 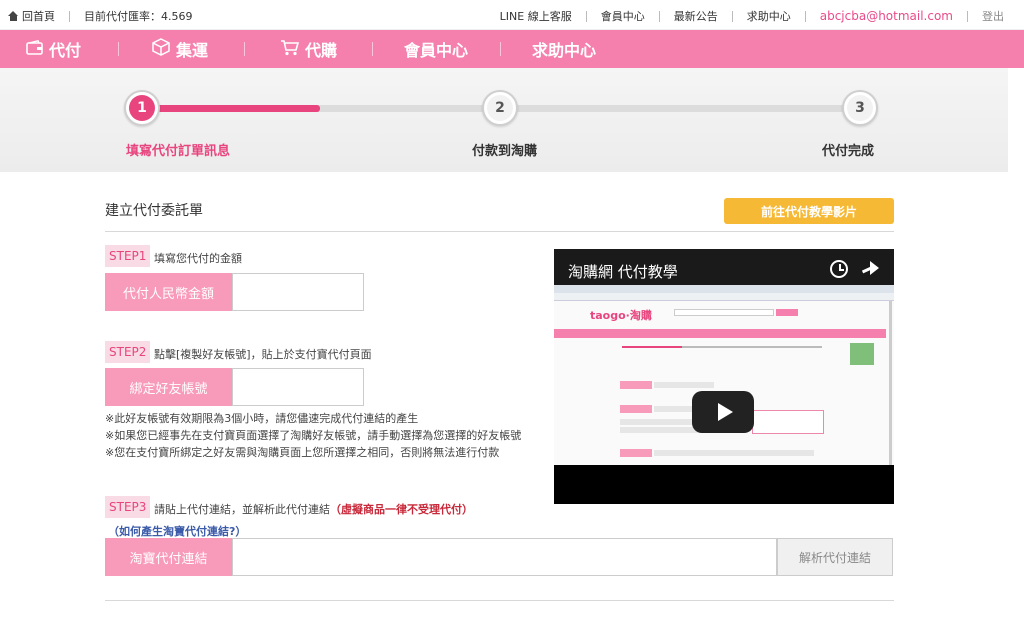 I want to click on step1-description: 填寫您代付的金額, so click(x=198, y=258).